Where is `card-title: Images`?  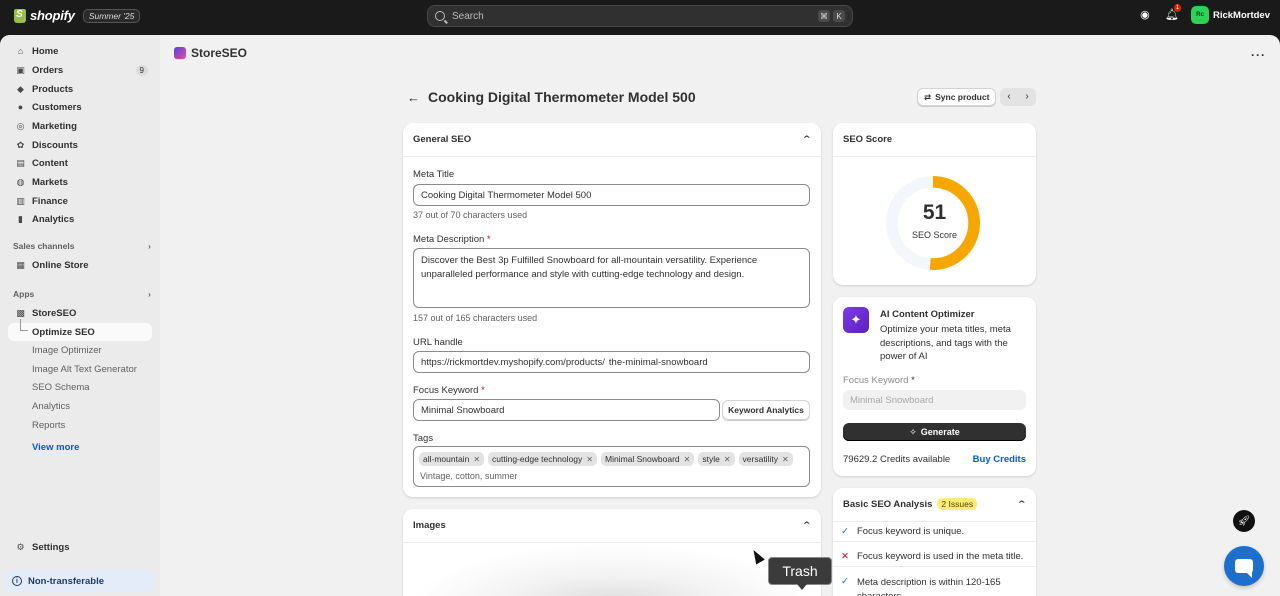 card-title: Images is located at coordinates (429, 525).